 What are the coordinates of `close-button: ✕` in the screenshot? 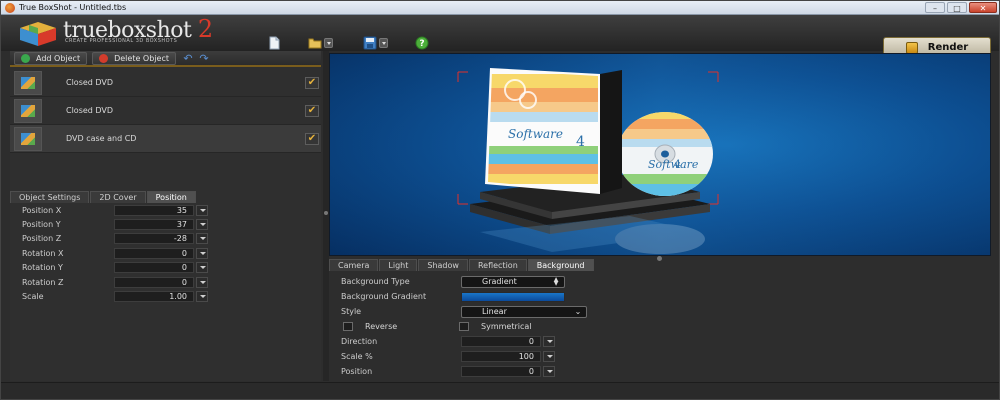 It's located at (983, 7).